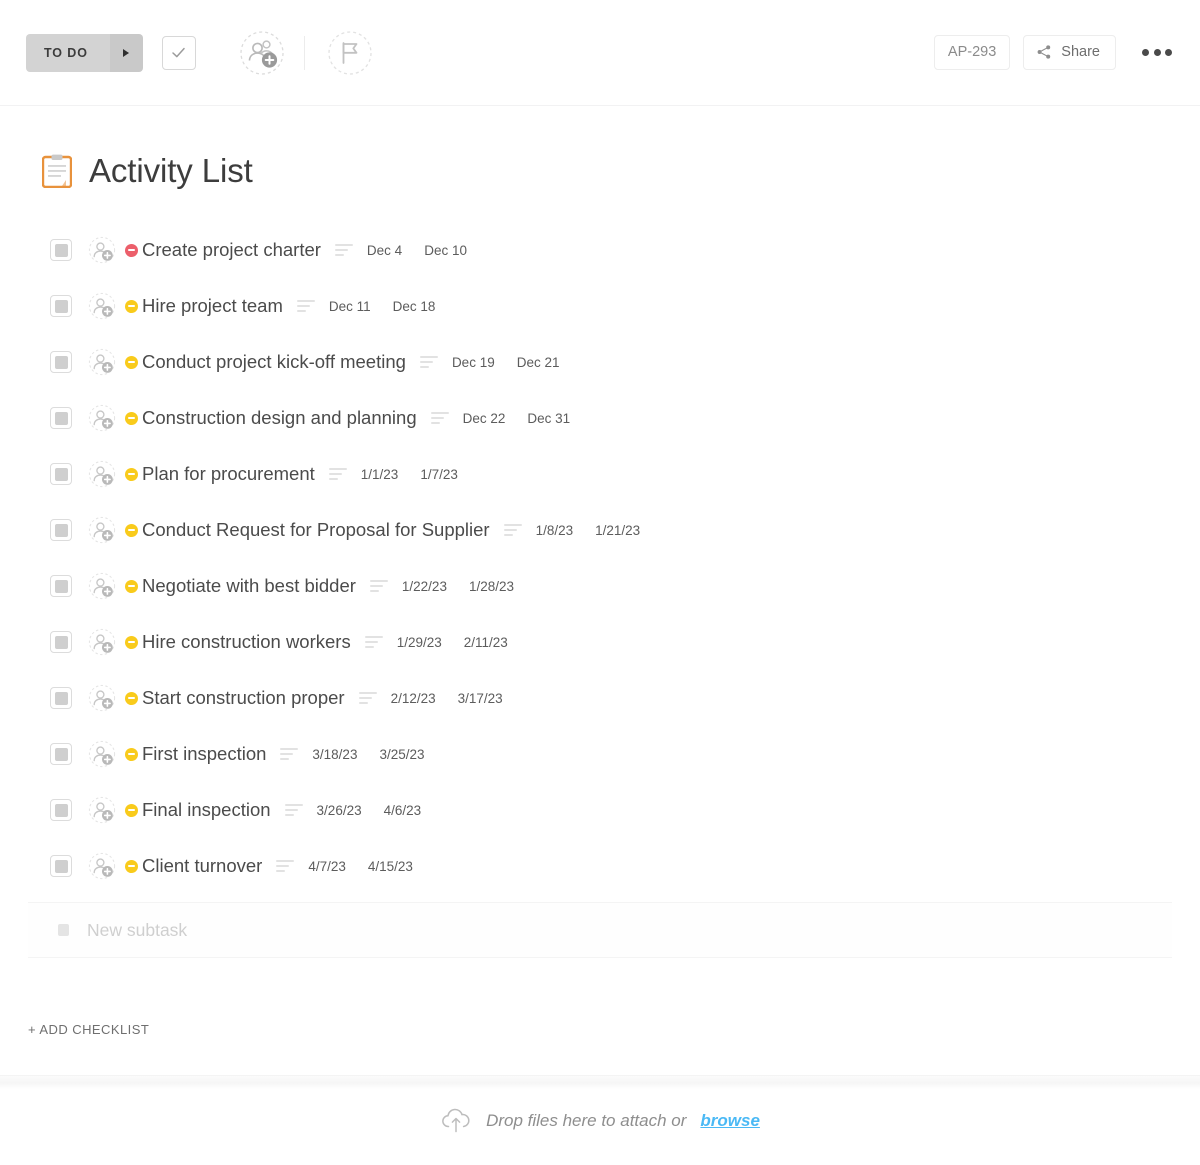 This screenshot has width=1200, height=1165. Describe the element at coordinates (1145, 52) in the screenshot. I see `ellipsis-dot` at that location.